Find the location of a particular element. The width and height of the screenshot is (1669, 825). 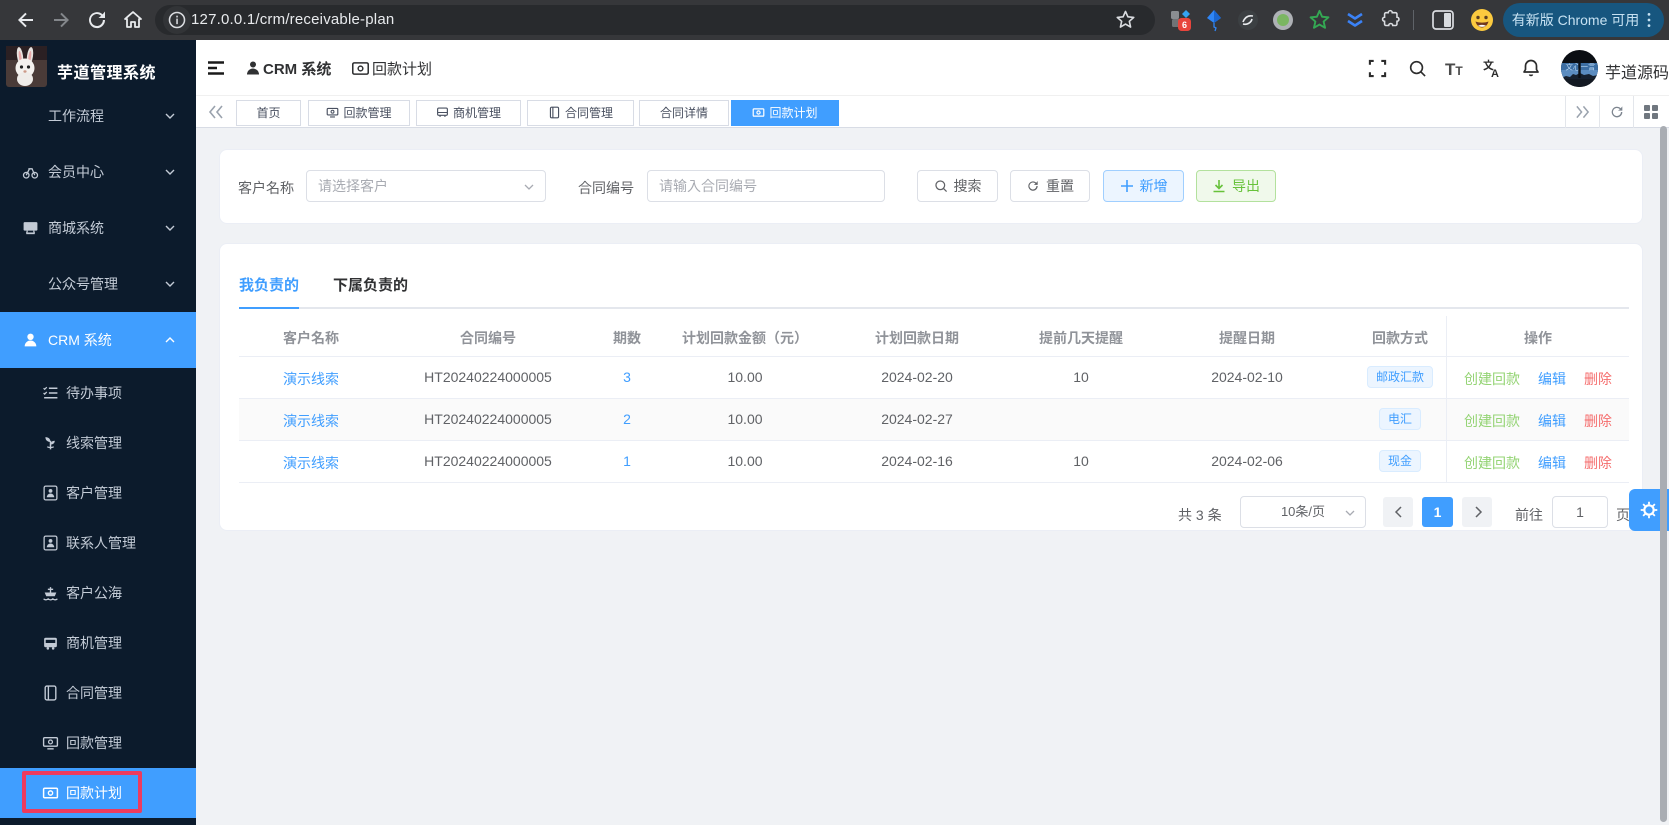

svg-text: 文心一言 is located at coordinates (1581, 67).